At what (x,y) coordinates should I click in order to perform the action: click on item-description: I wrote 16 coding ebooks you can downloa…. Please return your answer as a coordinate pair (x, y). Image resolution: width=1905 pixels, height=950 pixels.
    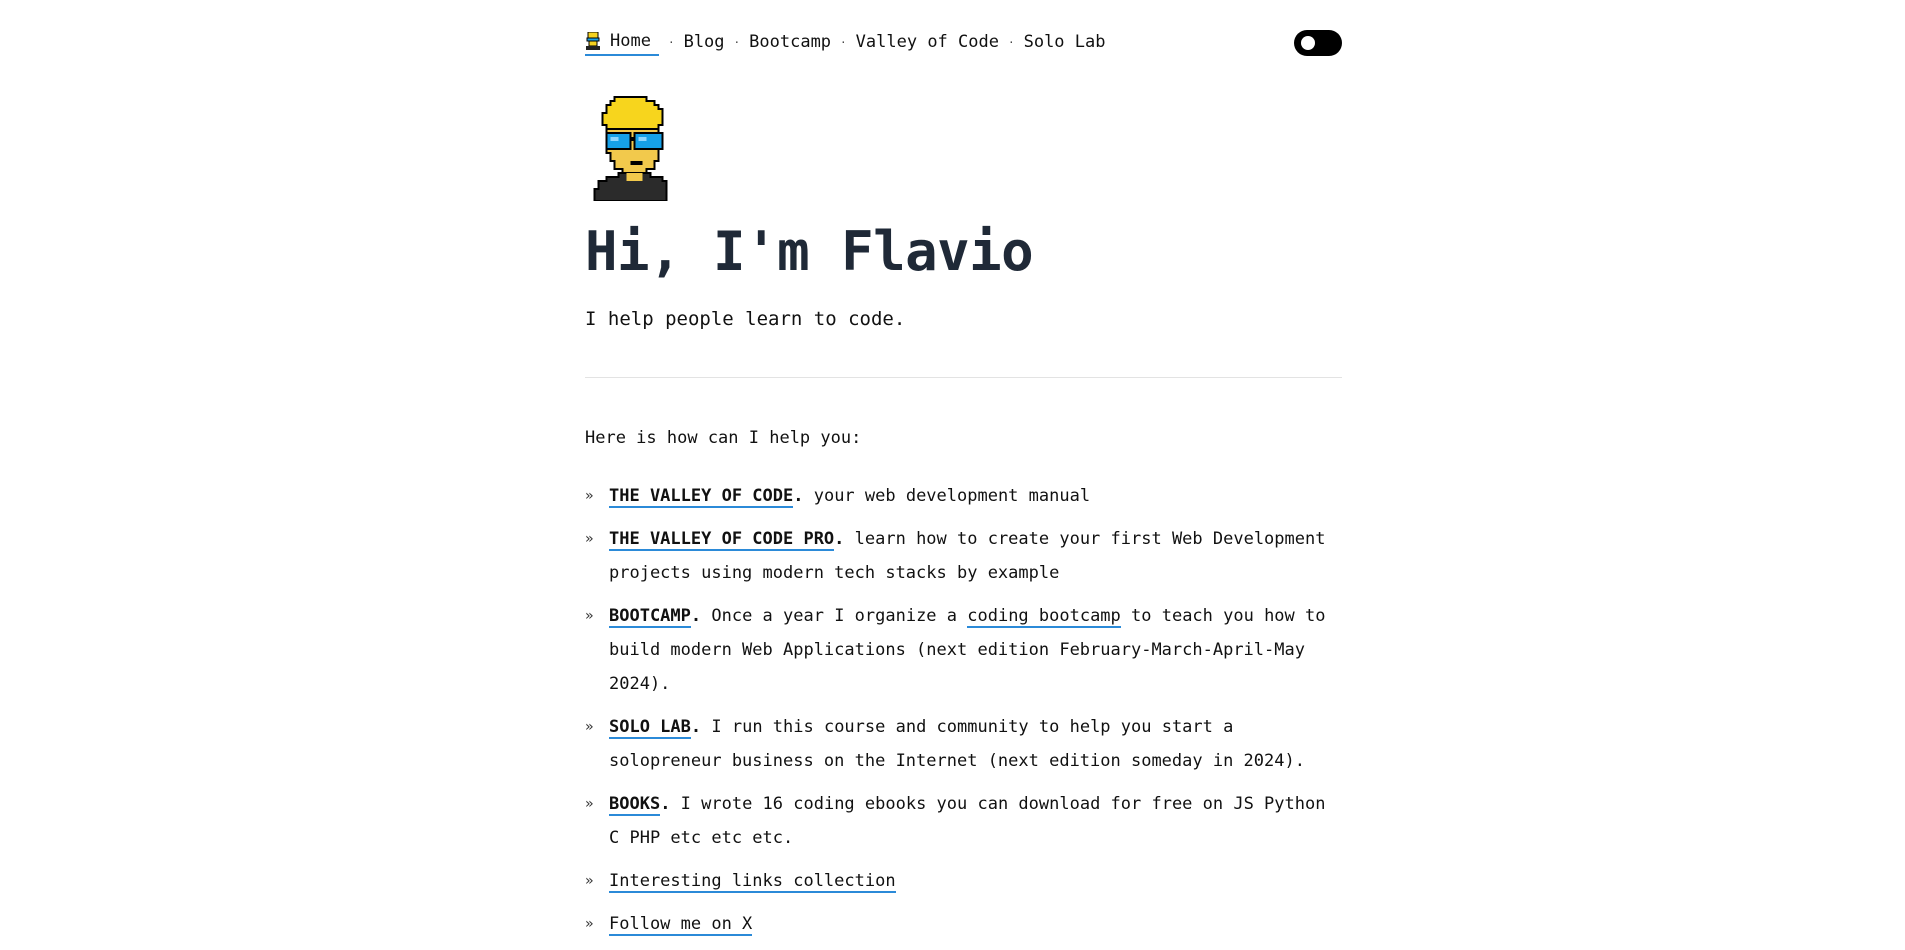
    Looking at the image, I should click on (967, 821).